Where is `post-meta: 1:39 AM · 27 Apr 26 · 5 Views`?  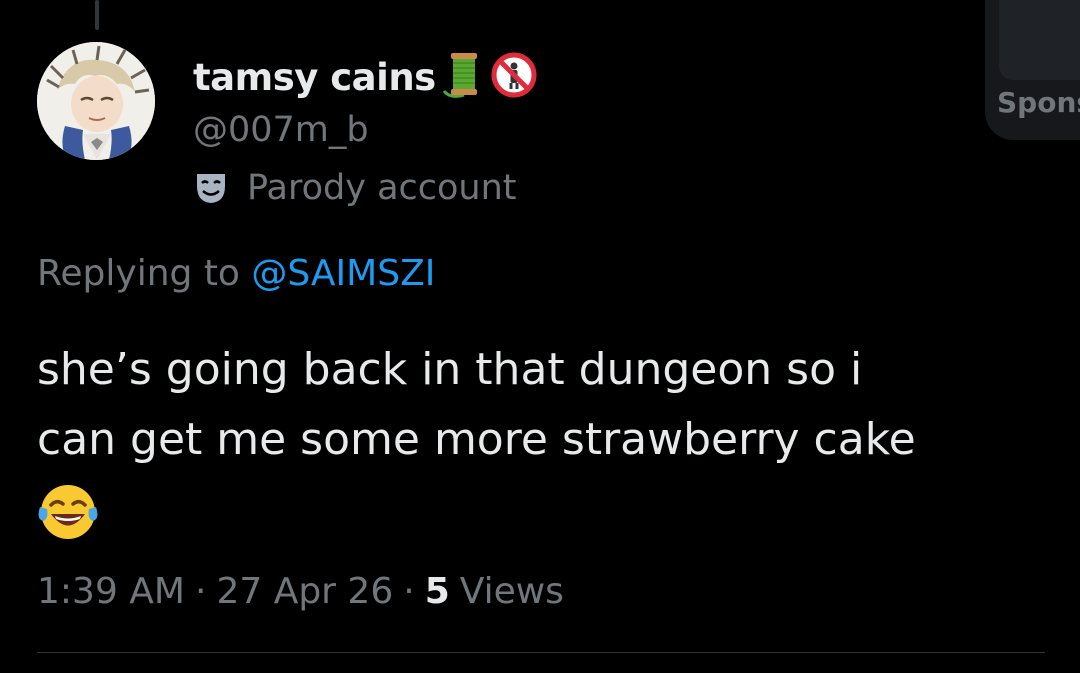
post-meta: 1:39 AM · 27 Apr 26 · 5 Views is located at coordinates (300, 591).